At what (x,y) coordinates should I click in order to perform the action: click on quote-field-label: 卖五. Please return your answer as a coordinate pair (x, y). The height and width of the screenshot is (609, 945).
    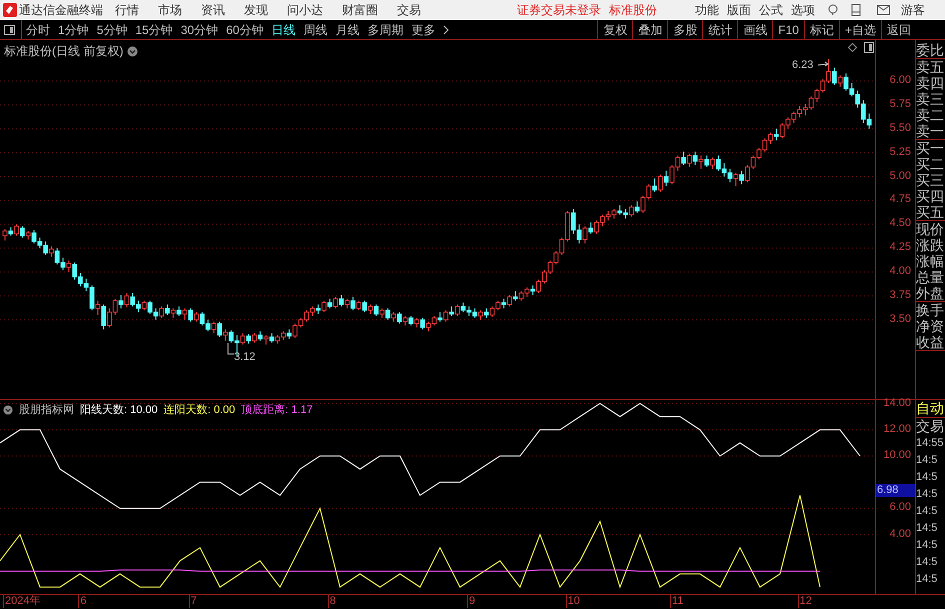
    Looking at the image, I should click on (930, 67).